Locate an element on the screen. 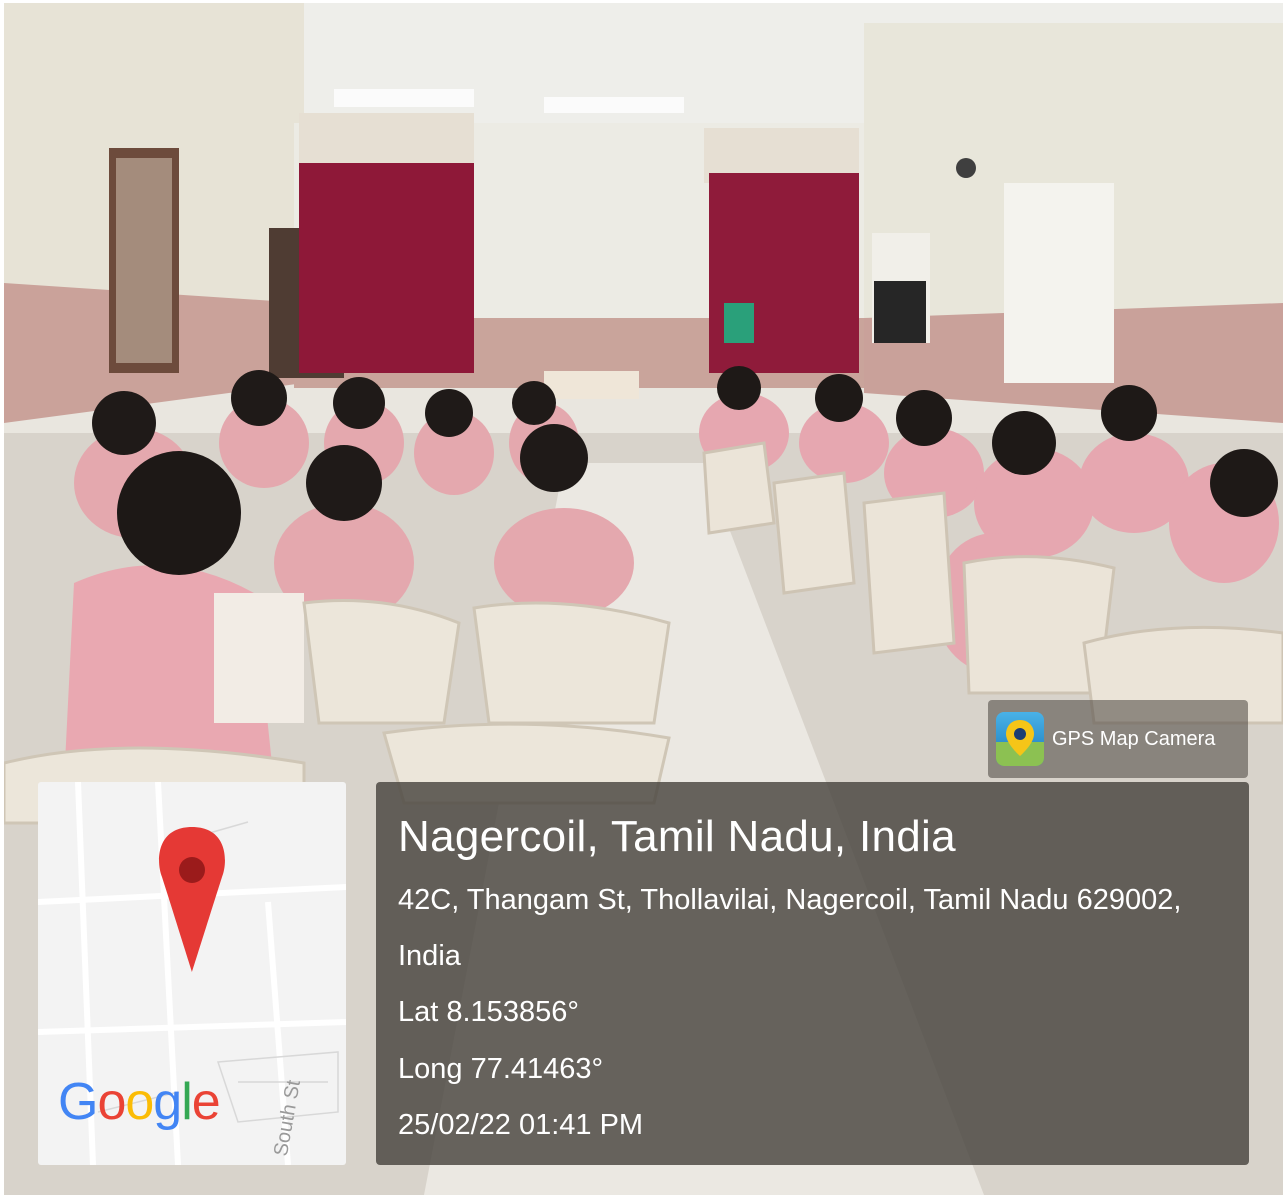 This screenshot has width=1287, height=1198. google-letter-o2: o is located at coordinates (139, 1102).